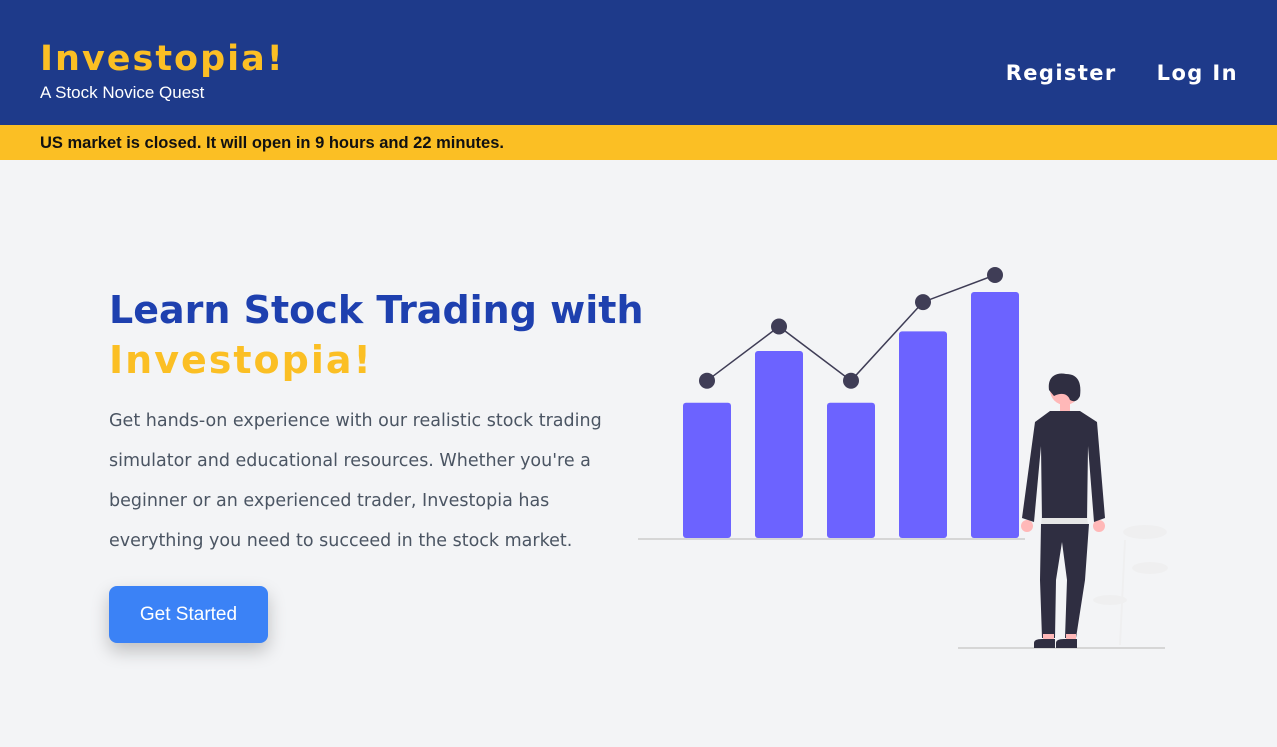 This screenshot has width=1277, height=747. What do you see at coordinates (376, 335) in the screenshot?
I see `hero-title: Learn Stock Trading with Investopia!` at bounding box center [376, 335].